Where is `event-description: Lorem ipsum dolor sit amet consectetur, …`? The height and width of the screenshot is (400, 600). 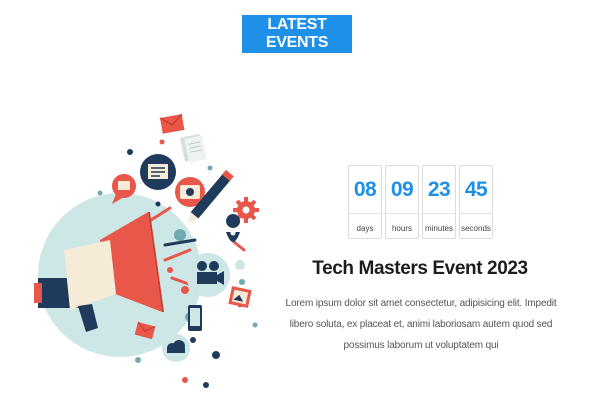
event-description: Lorem ipsum dolor sit amet consectetur, … is located at coordinates (421, 324).